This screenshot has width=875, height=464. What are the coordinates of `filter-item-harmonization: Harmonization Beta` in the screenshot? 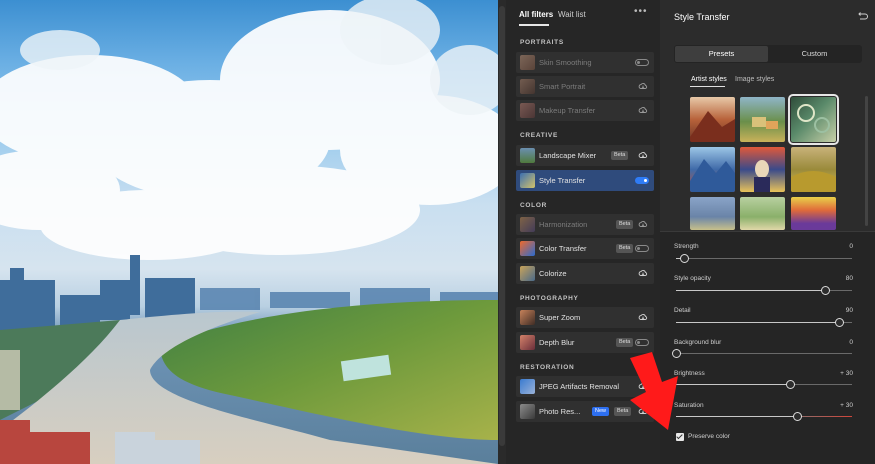 It's located at (585, 224).